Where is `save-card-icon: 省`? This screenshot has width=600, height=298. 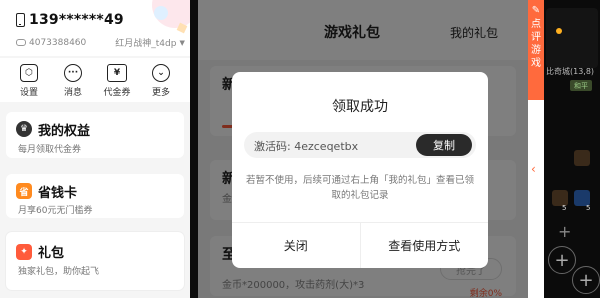 save-card-icon: 省 is located at coordinates (24, 191).